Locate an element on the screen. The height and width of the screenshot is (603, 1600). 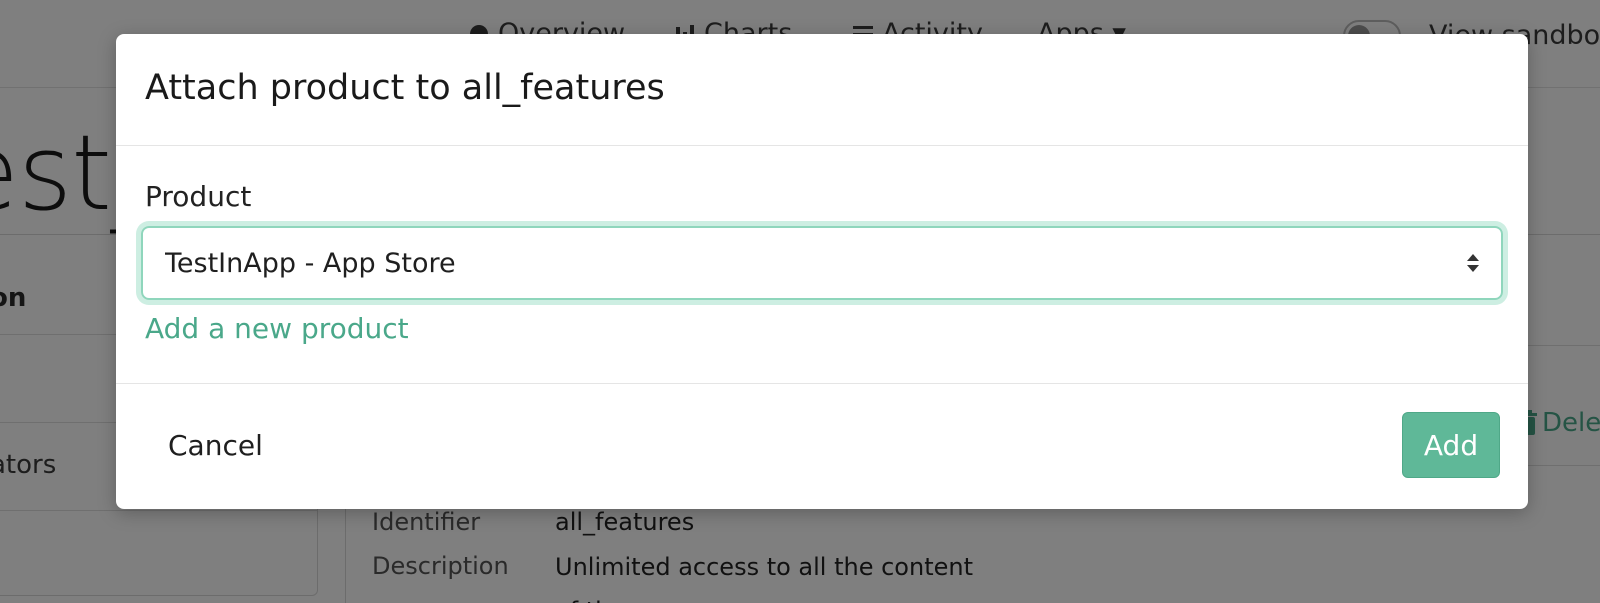
cancel-button: Cancel is located at coordinates (215, 445).